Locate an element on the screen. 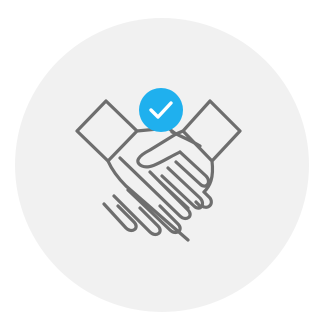 The height and width of the screenshot is (314, 320). right-knuckle is located at coordinates (198, 204).